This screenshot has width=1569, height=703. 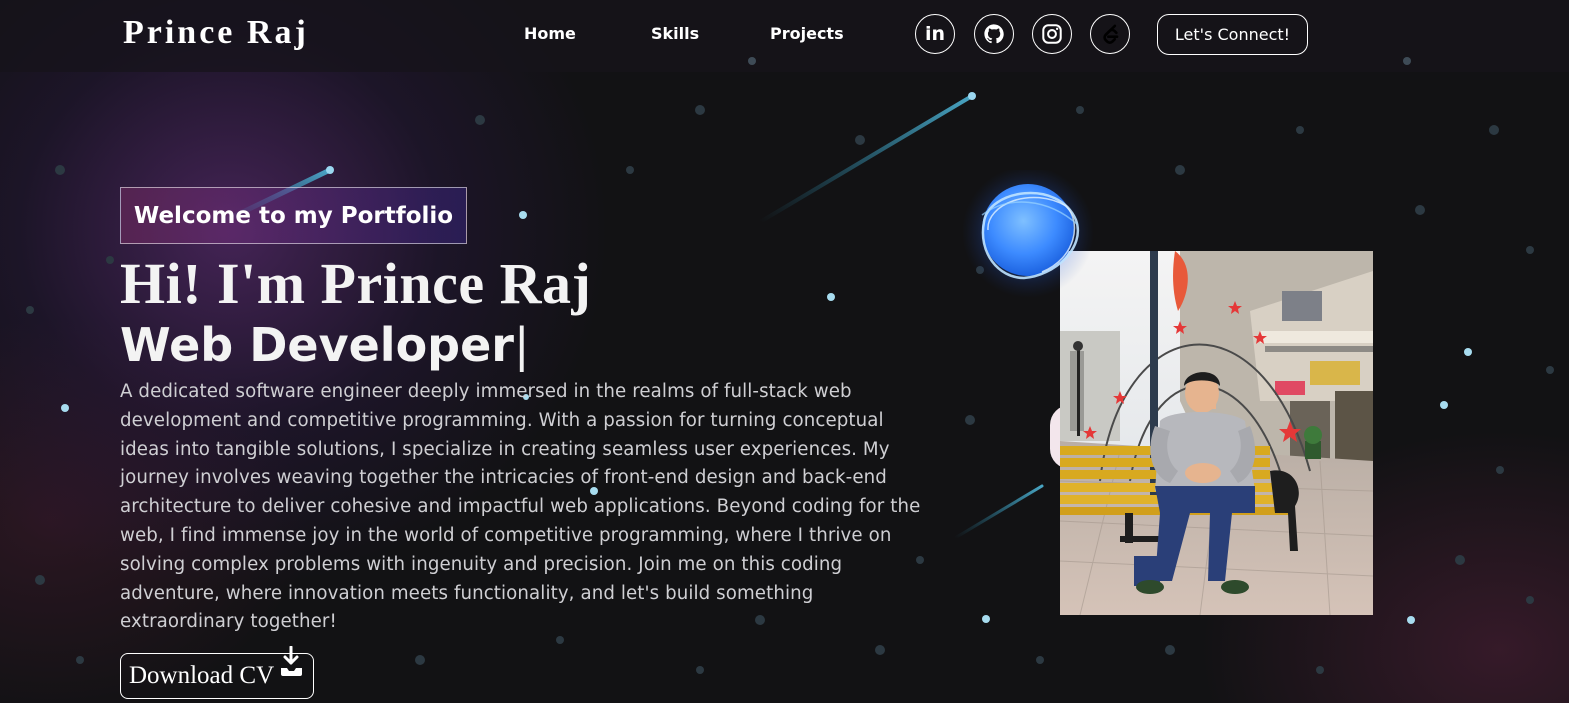 I want to click on github-icon, so click(x=994, y=34).